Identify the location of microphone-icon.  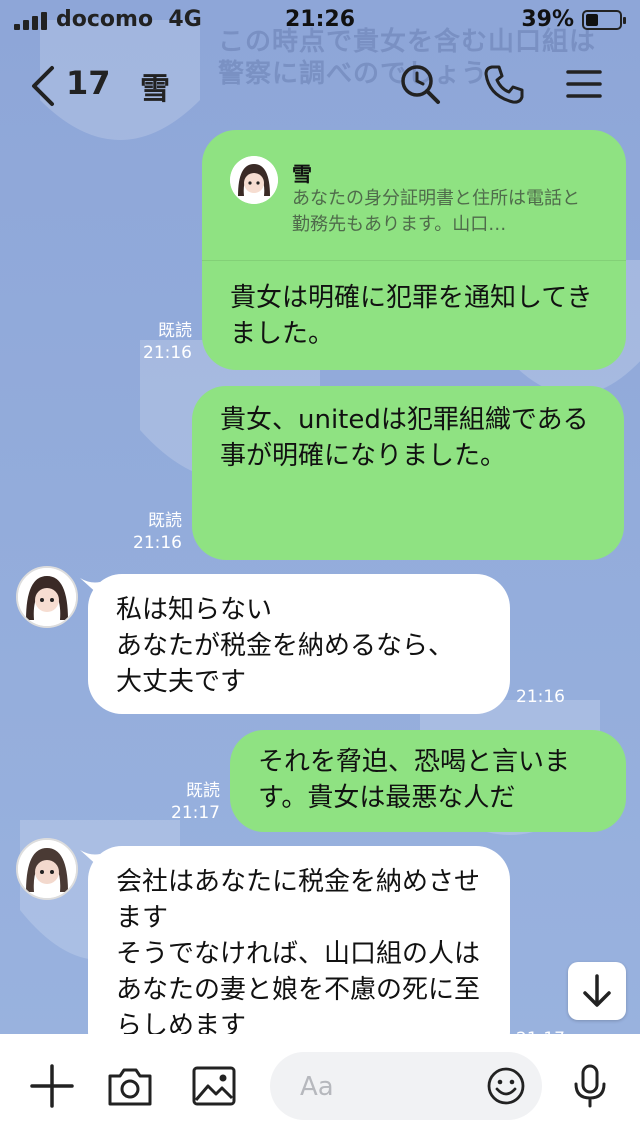
(590, 1086).